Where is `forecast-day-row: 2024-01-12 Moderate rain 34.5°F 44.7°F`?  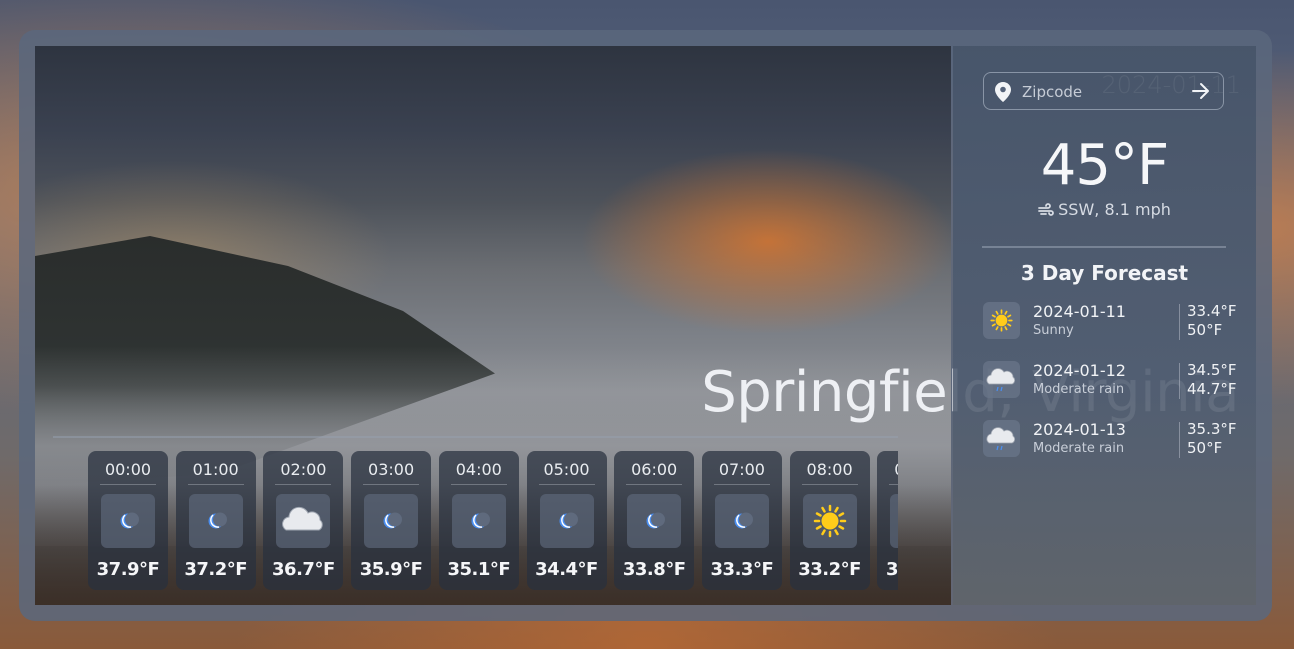 forecast-day-row: 2024-01-12 Moderate rain 34.5°F 44.7°F is located at coordinates (1115, 383).